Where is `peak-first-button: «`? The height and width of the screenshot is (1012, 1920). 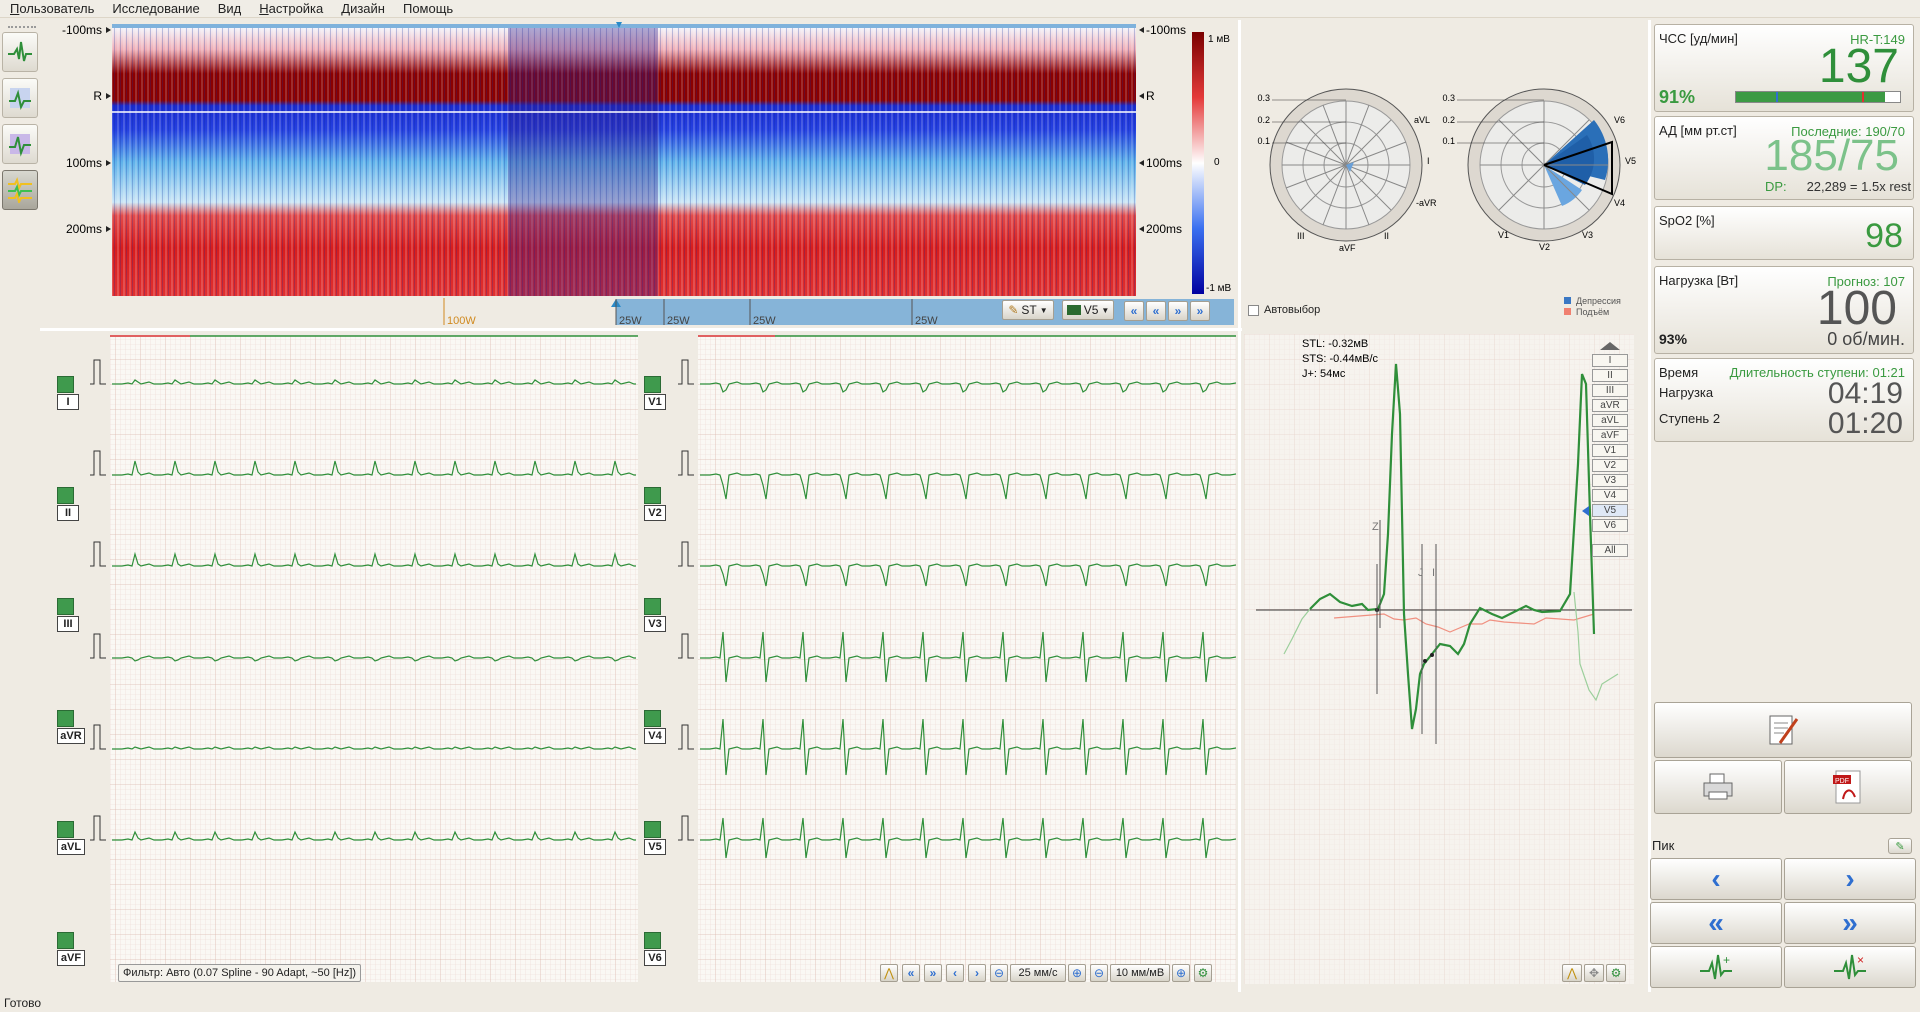
peak-first-button: « is located at coordinates (1716, 923).